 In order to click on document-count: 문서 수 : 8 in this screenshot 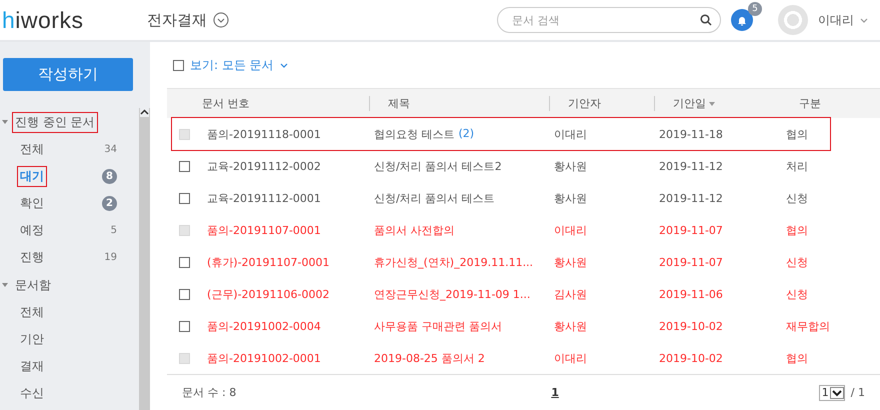, I will do `click(209, 392)`.